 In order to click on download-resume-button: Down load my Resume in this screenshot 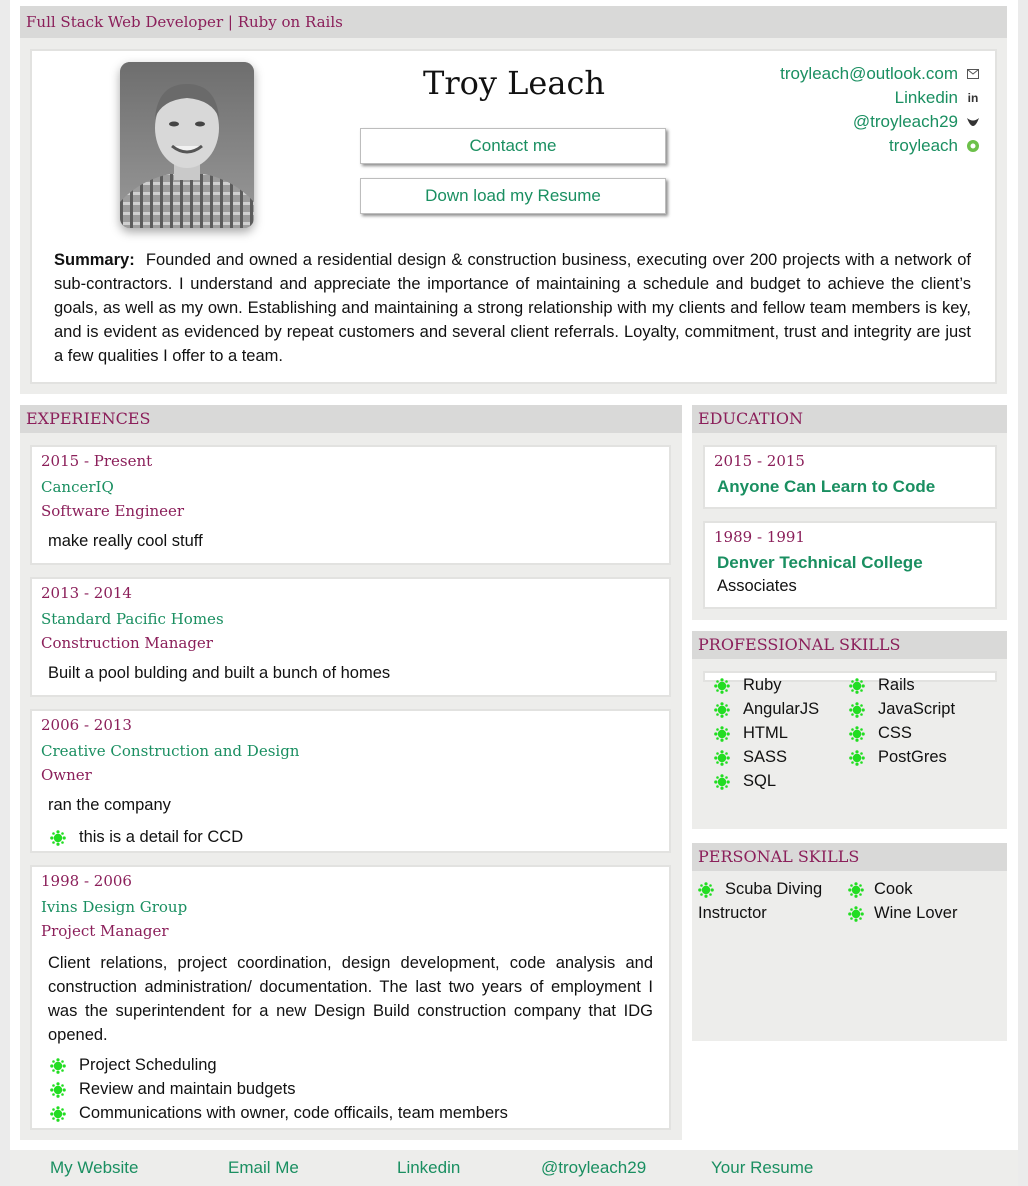, I will do `click(513, 196)`.